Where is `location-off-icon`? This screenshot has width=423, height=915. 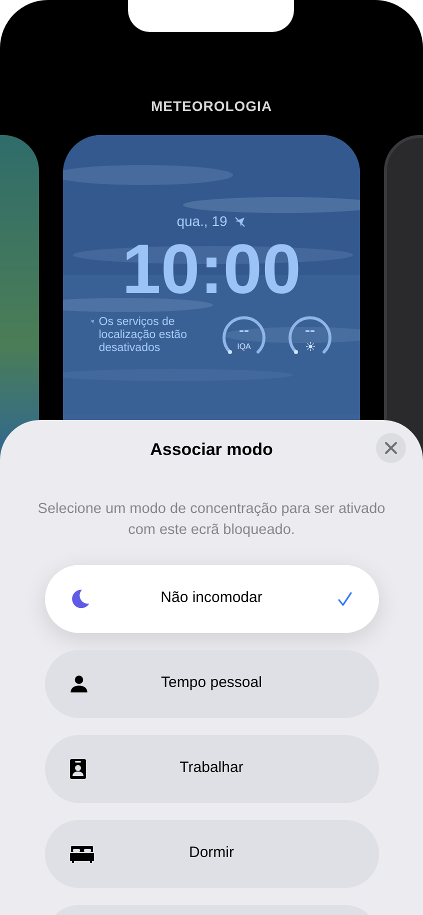 location-off-icon is located at coordinates (240, 222).